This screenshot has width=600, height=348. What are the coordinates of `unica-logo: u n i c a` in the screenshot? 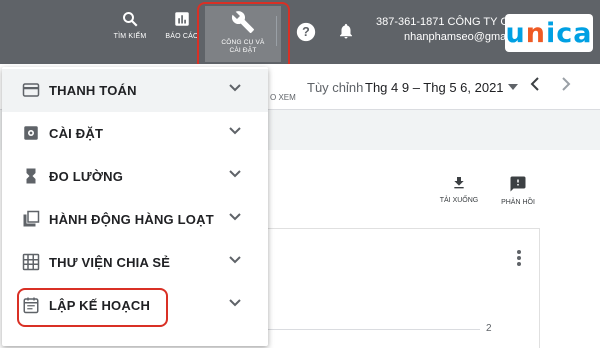 It's located at (549, 33).